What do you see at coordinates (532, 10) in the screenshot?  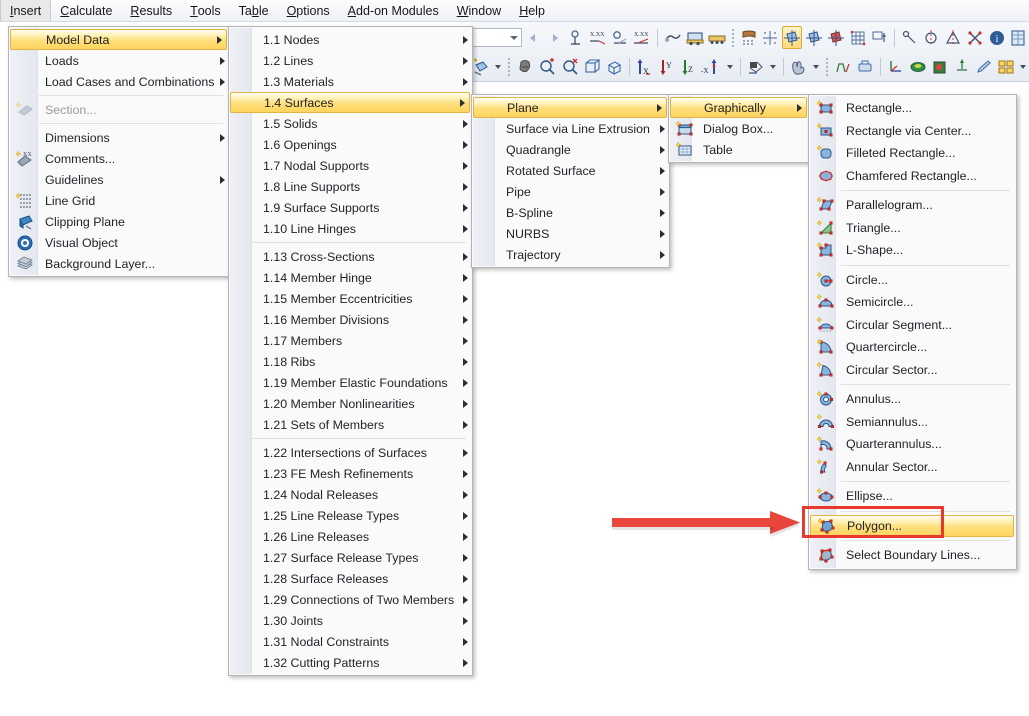 I see `menubar-item-help: Help` at bounding box center [532, 10].